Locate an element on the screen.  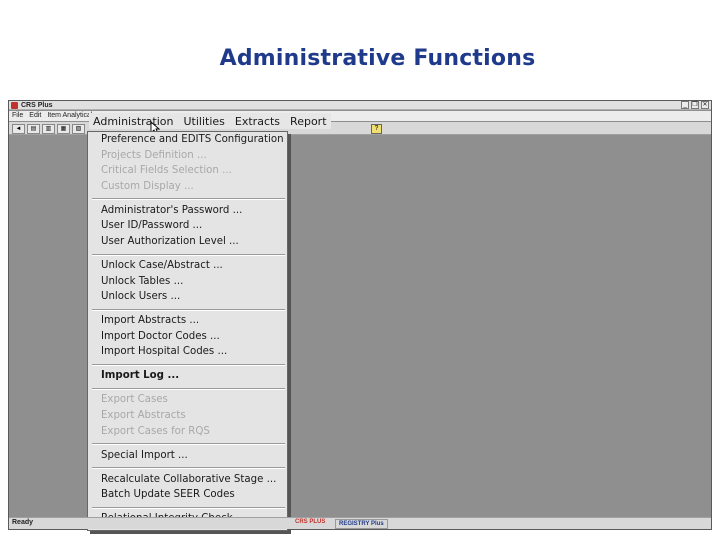
toolbar-tool-icon: ▧ is located at coordinates (78, 129).